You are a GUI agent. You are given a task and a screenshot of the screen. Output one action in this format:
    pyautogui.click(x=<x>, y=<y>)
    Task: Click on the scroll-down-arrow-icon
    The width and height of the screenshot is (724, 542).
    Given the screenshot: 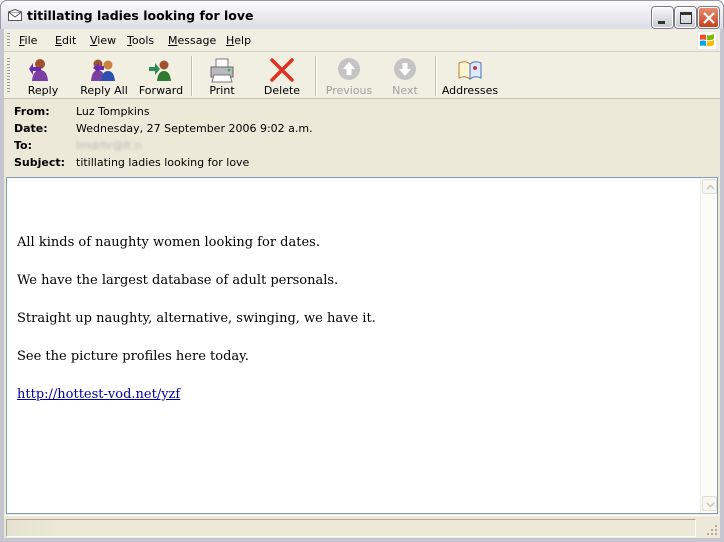 What is the action you would take?
    pyautogui.click(x=710, y=505)
    